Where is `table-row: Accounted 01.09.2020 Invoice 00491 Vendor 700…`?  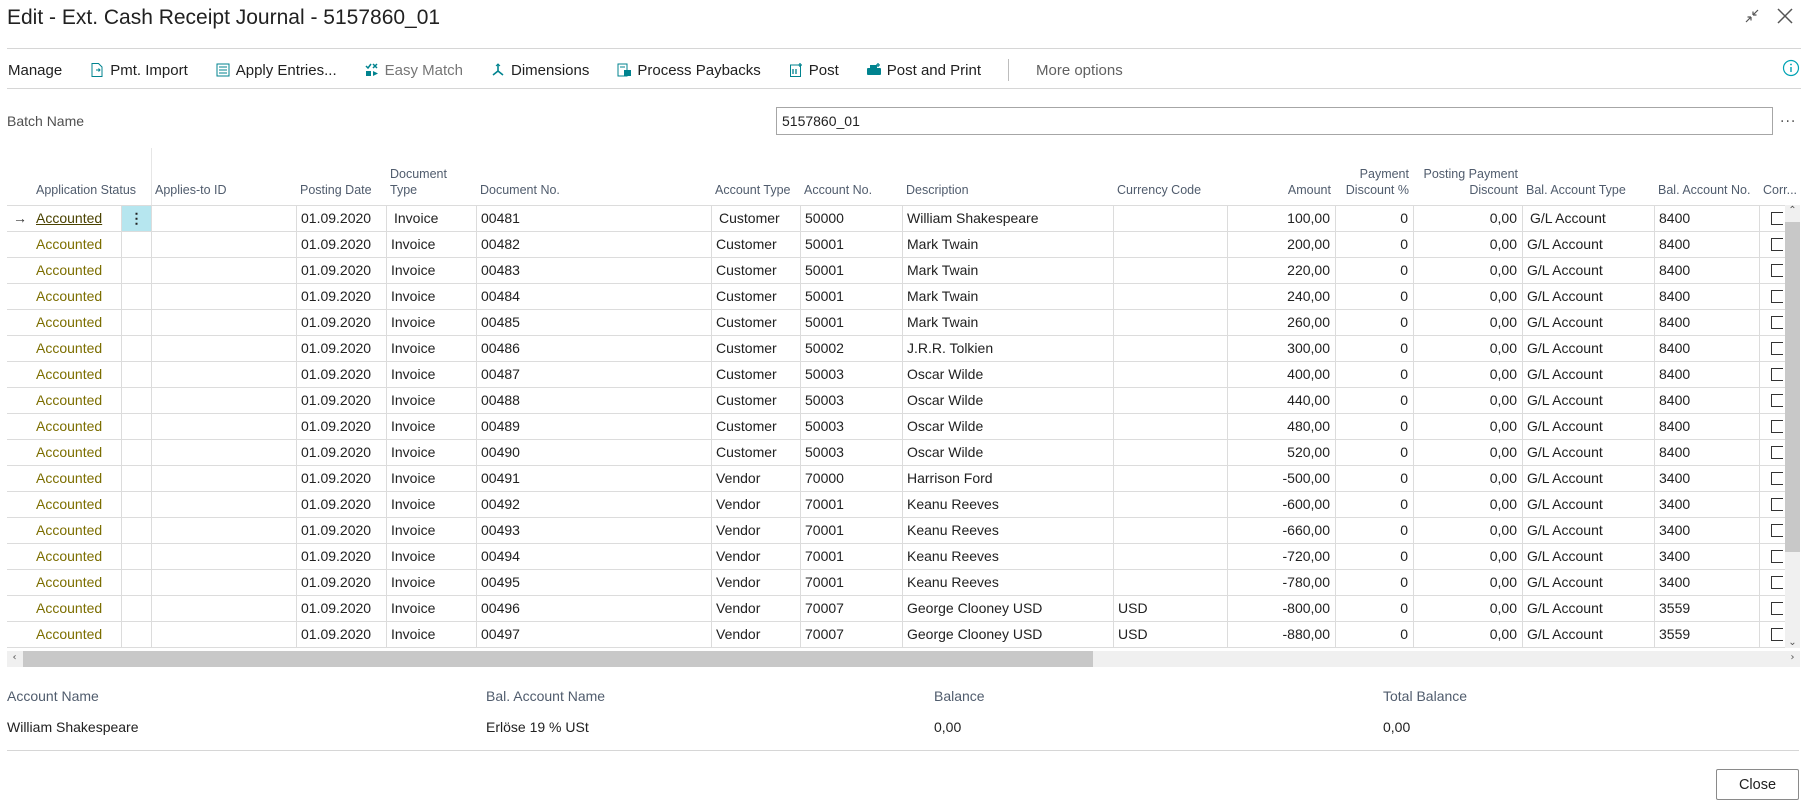 table-row: Accounted 01.09.2020 Invoice 00491 Vendor 700… is located at coordinates (896, 478).